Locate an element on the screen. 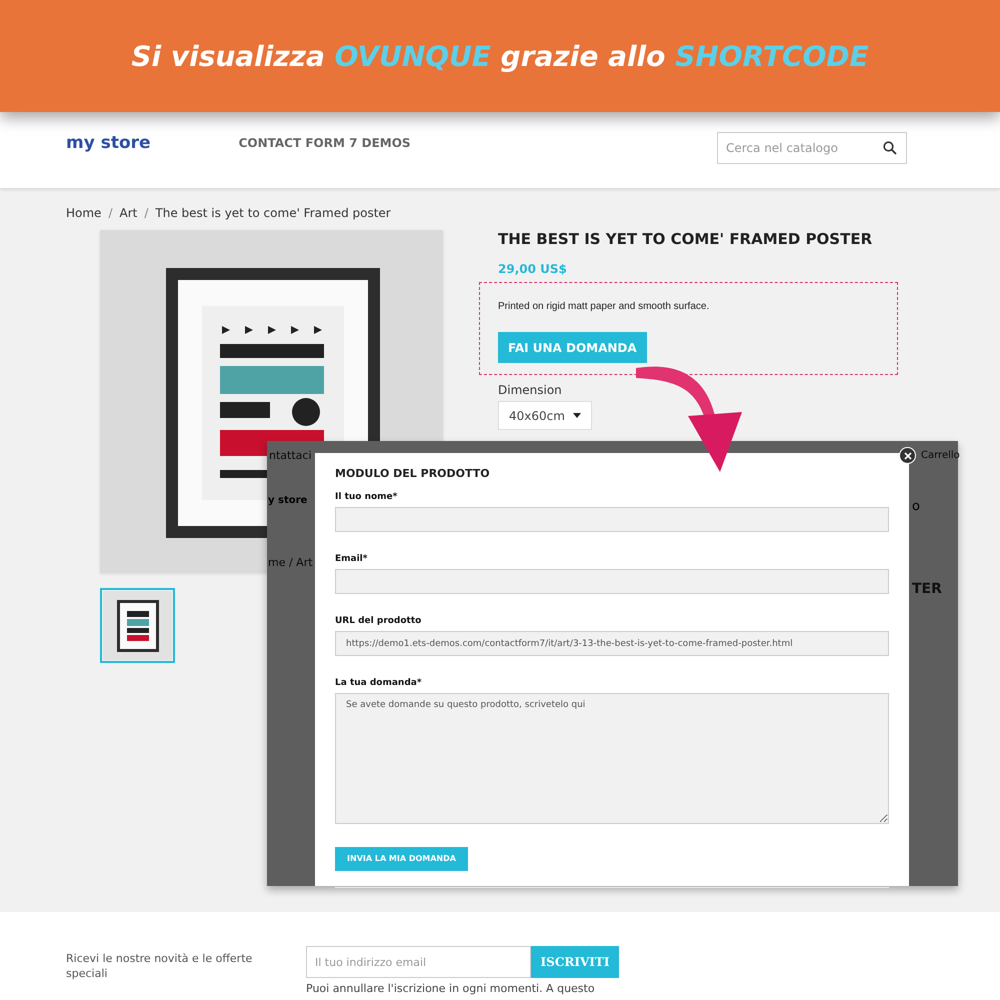 The width and height of the screenshot is (1000, 1000). question-field: Se avete domande su questo prodotto, scrivetelo qui is located at coordinates (612, 758).